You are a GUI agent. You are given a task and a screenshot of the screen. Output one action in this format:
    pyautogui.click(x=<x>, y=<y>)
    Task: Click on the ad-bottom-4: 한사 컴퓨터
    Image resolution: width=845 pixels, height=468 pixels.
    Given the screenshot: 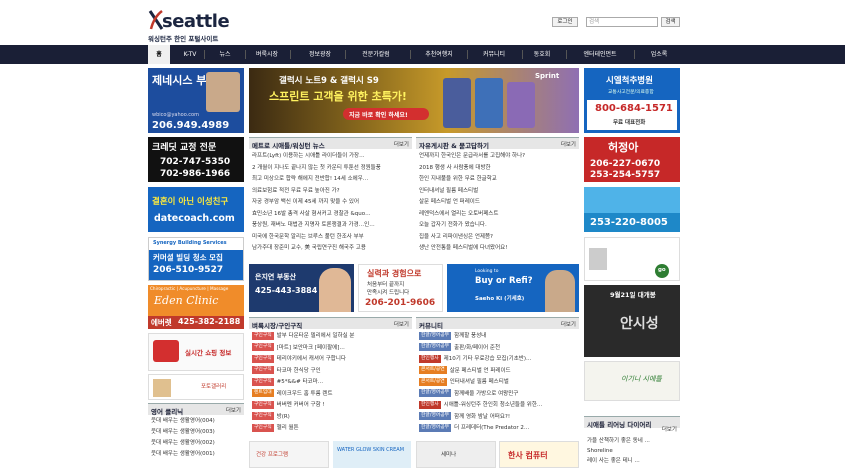 What is the action you would take?
    pyautogui.click(x=539, y=454)
    